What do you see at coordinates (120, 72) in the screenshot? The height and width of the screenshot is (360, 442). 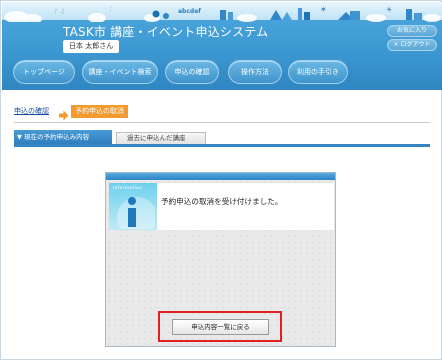 I see `nav-search: 講座・イベント検索` at bounding box center [120, 72].